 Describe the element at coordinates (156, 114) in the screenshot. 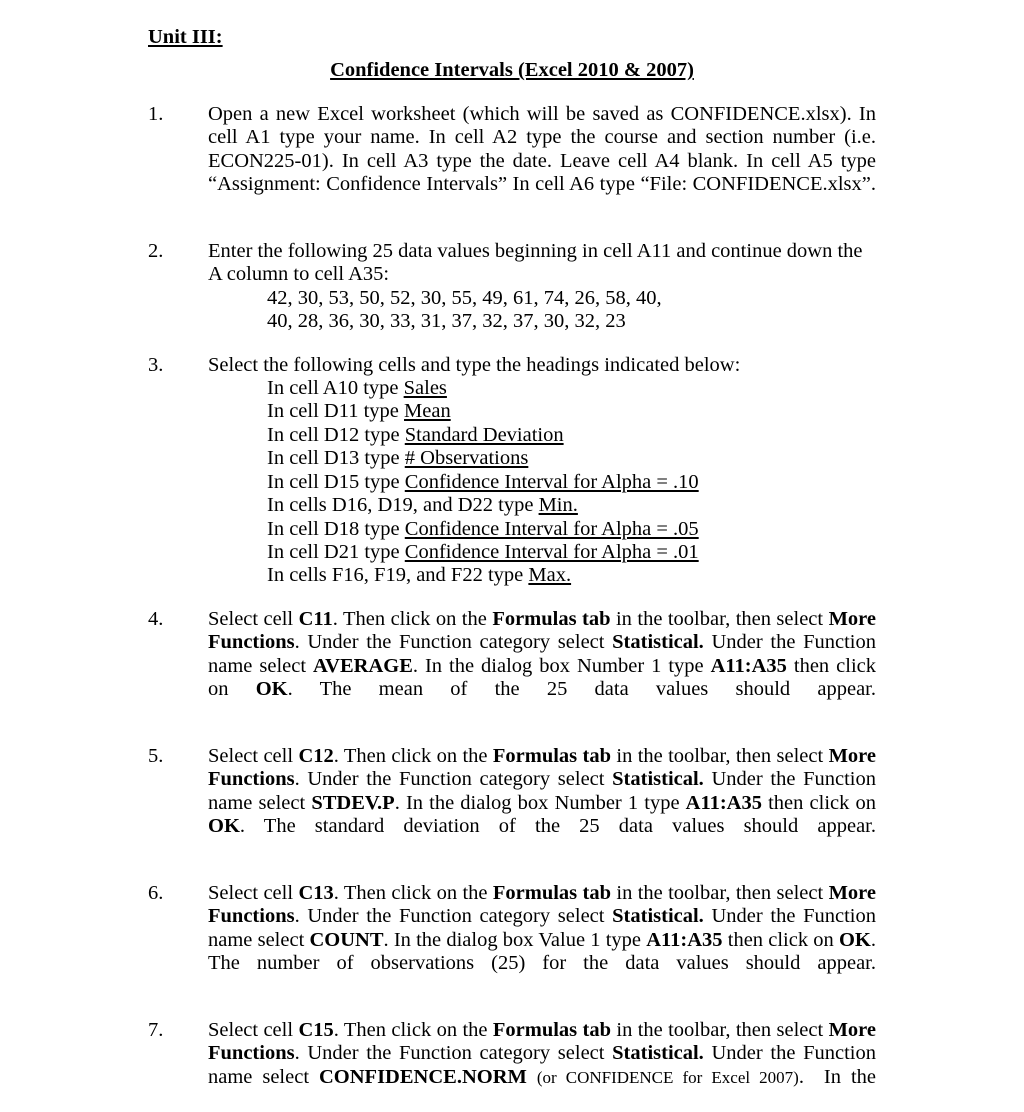

I see `item-number: 1.` at that location.